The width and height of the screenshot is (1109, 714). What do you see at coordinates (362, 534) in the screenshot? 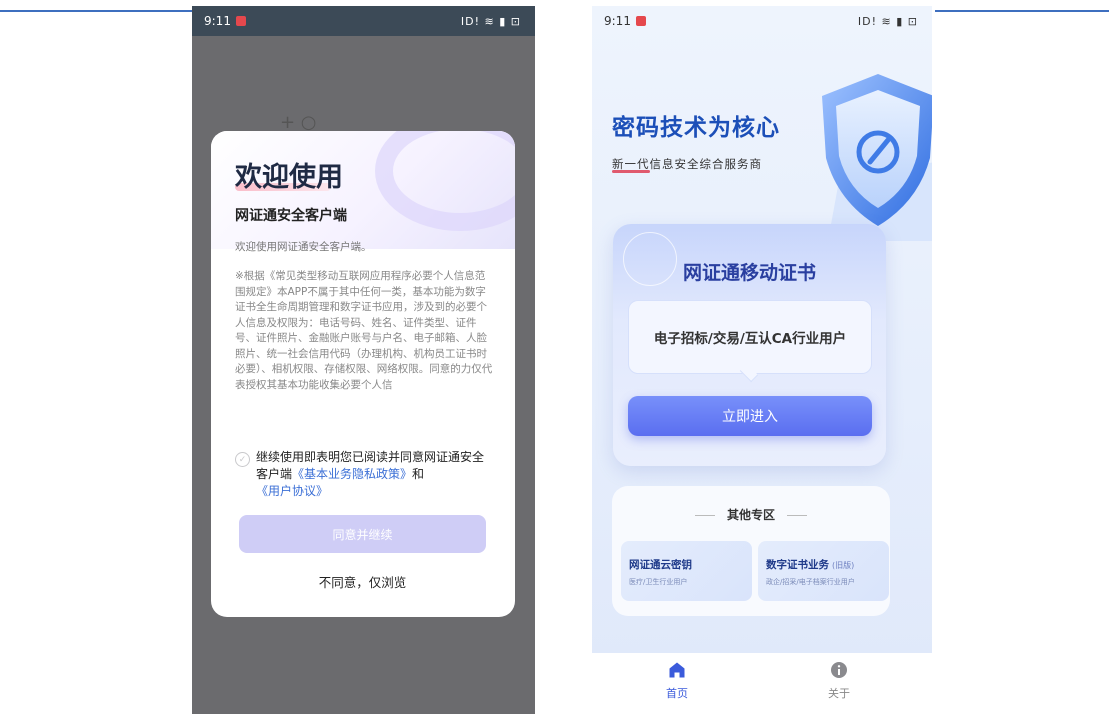
I see `agree-continue-button: 同意并继续` at bounding box center [362, 534].